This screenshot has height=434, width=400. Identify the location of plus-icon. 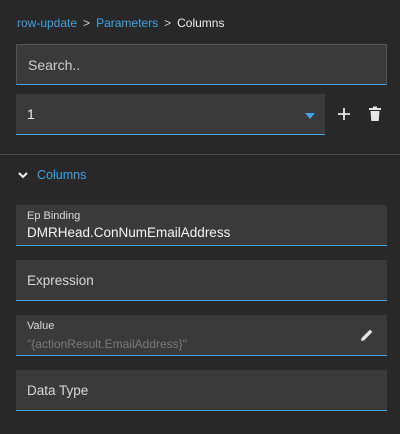
(344, 114).